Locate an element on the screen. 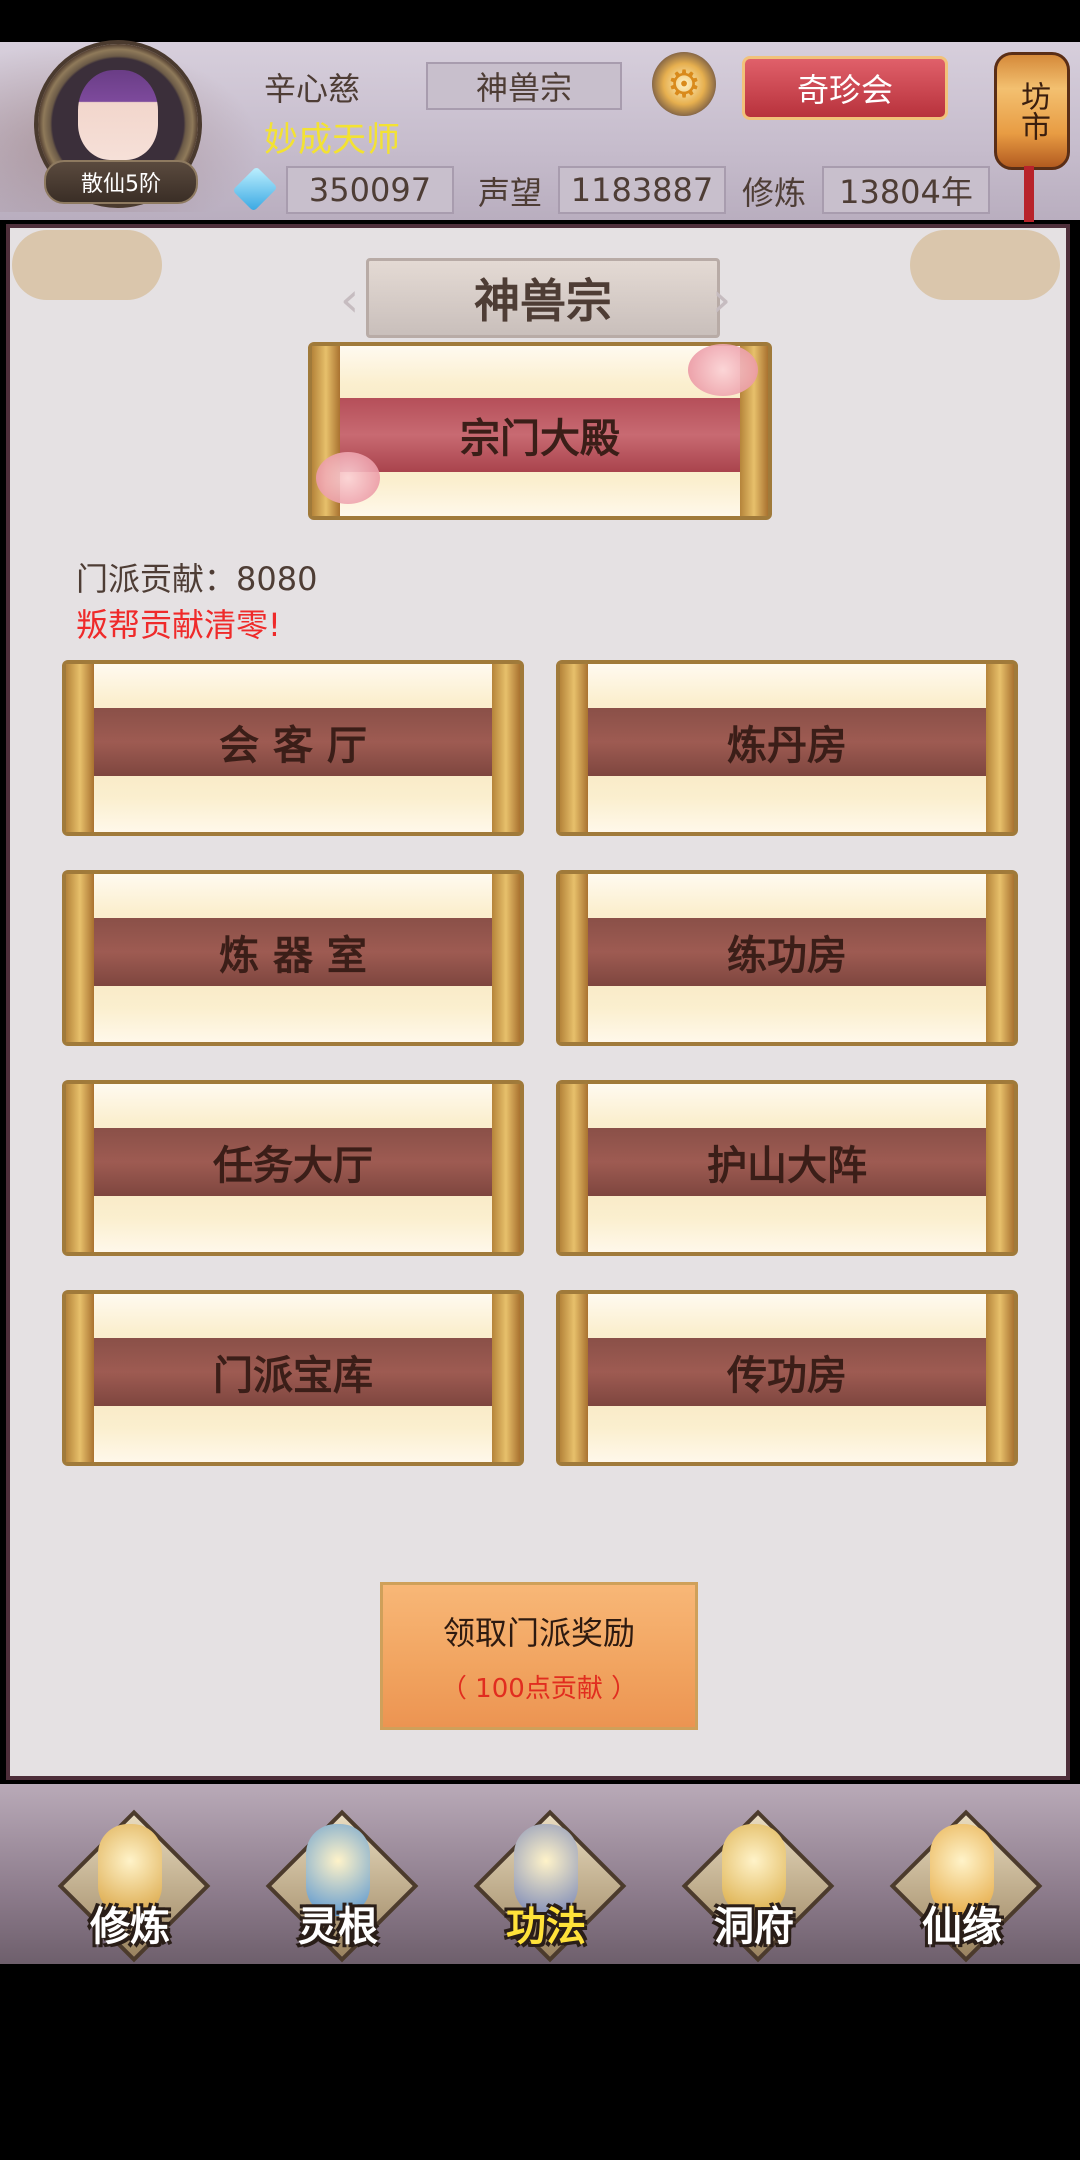 The height and width of the screenshot is (2160, 1080). forge-room-label: 炼 器 室 is located at coordinates (293, 952).